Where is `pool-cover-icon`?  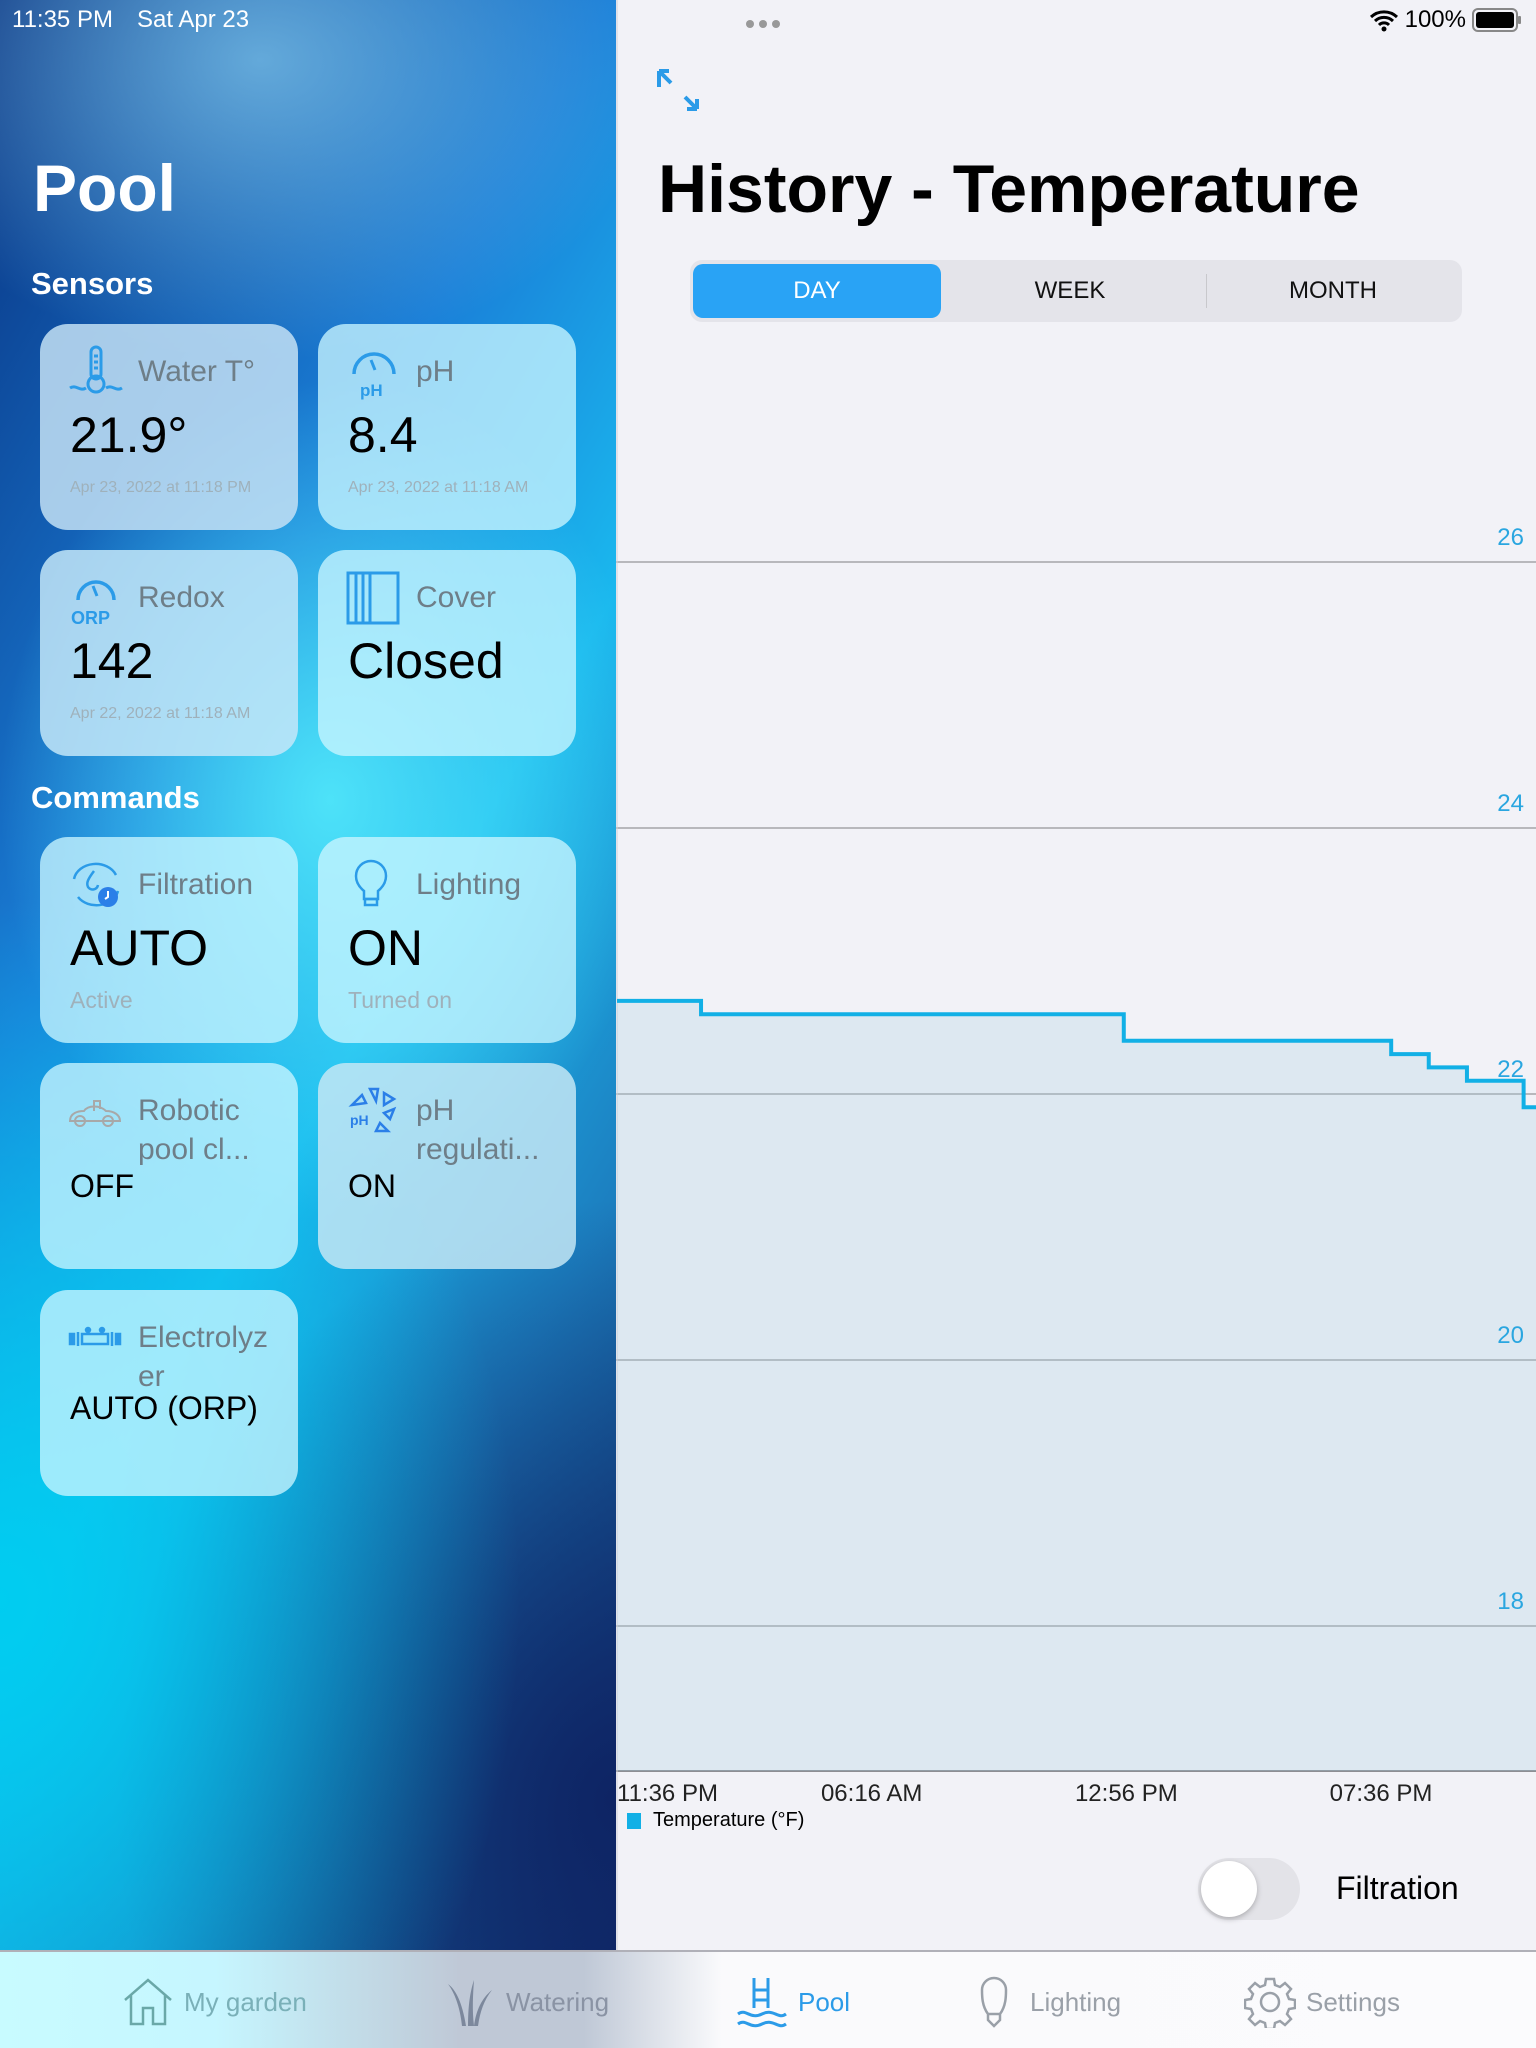 pool-cover-icon is located at coordinates (373, 598).